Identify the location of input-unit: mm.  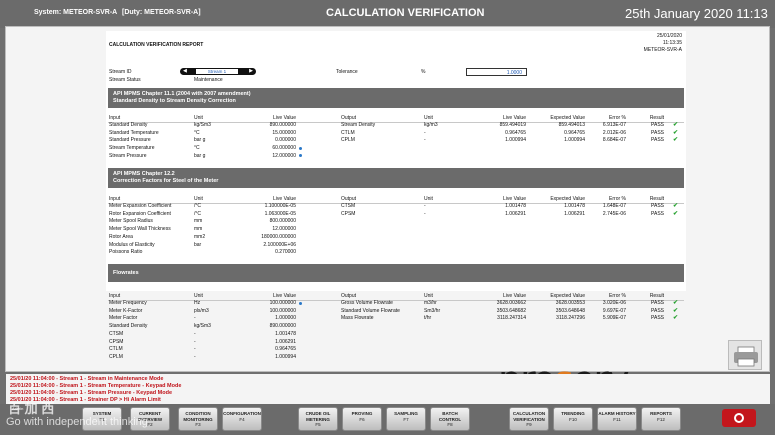
(198, 221).